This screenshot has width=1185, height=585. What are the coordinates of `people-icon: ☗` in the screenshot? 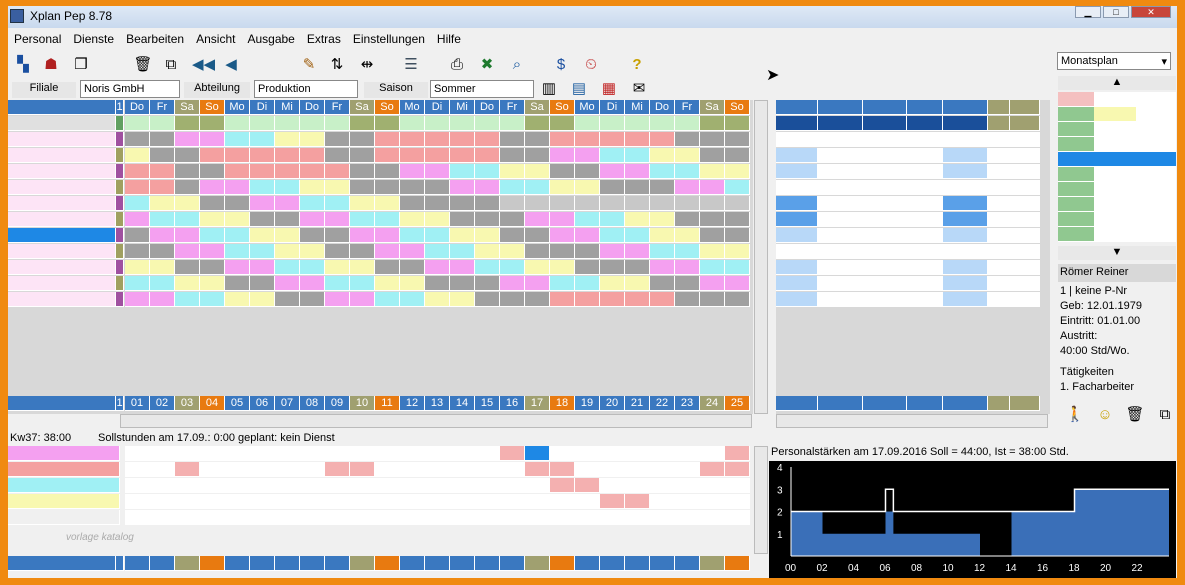 It's located at (51, 65).